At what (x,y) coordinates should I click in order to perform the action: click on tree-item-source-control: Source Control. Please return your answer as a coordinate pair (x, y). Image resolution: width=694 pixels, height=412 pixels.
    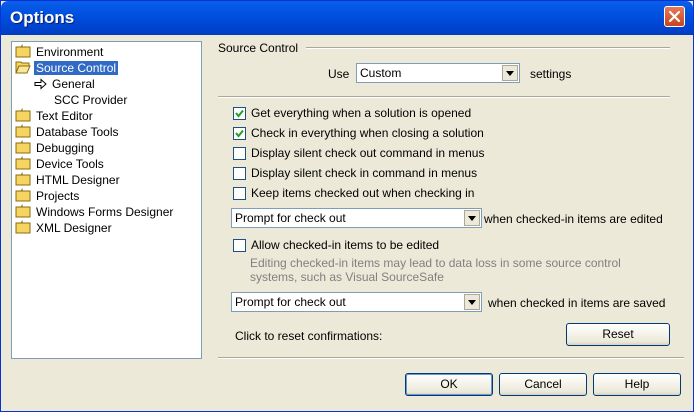
    Looking at the image, I should click on (67, 68).